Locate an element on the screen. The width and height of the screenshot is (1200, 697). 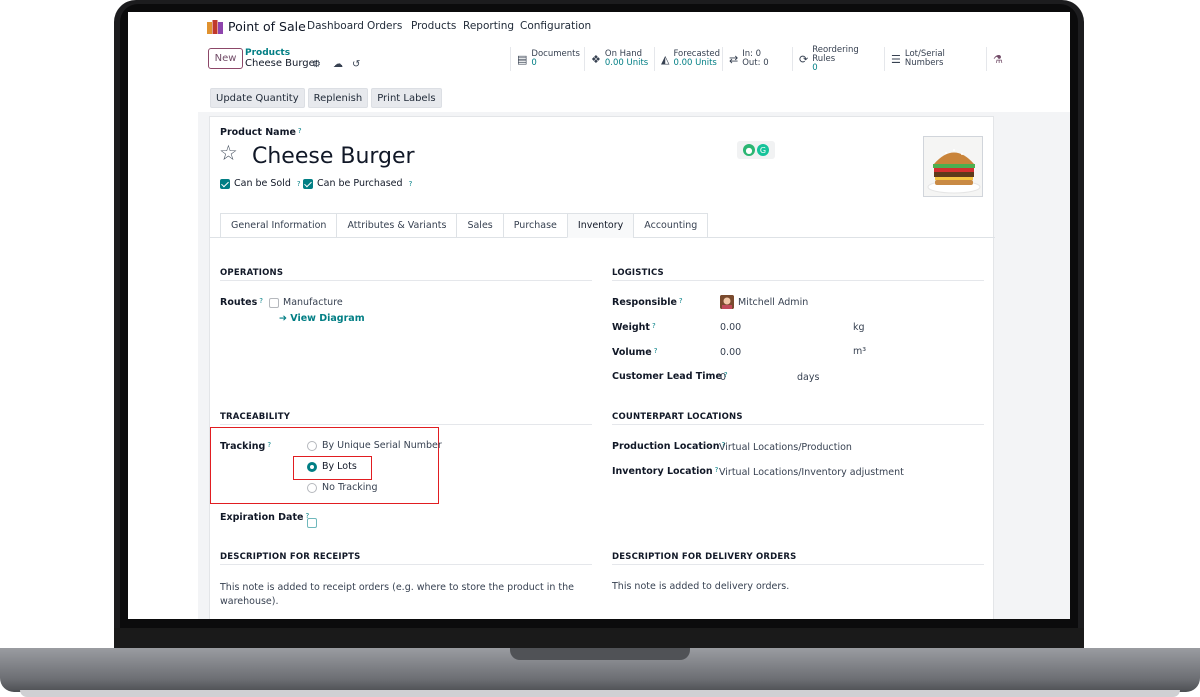
cloud-save-icon: ☁ is located at coordinates (338, 64).